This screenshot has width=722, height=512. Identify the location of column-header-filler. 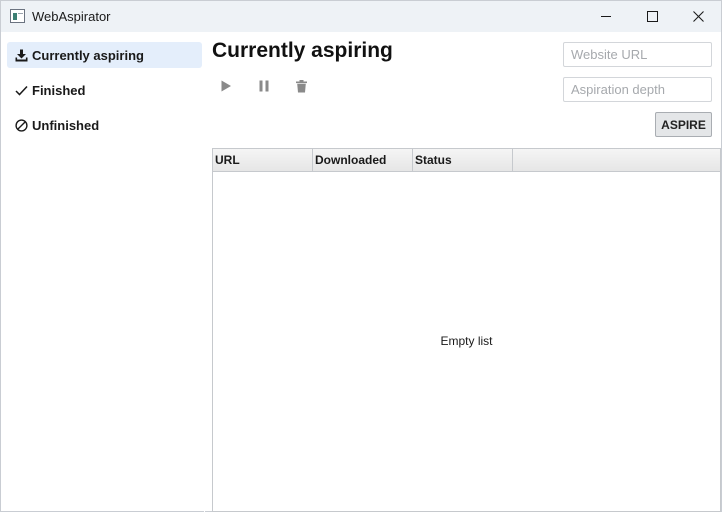
(616, 160).